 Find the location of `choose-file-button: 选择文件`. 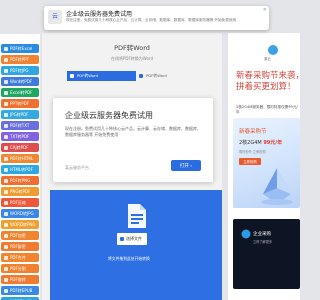

choose-file-button: 选择文件 is located at coordinates (132, 239).